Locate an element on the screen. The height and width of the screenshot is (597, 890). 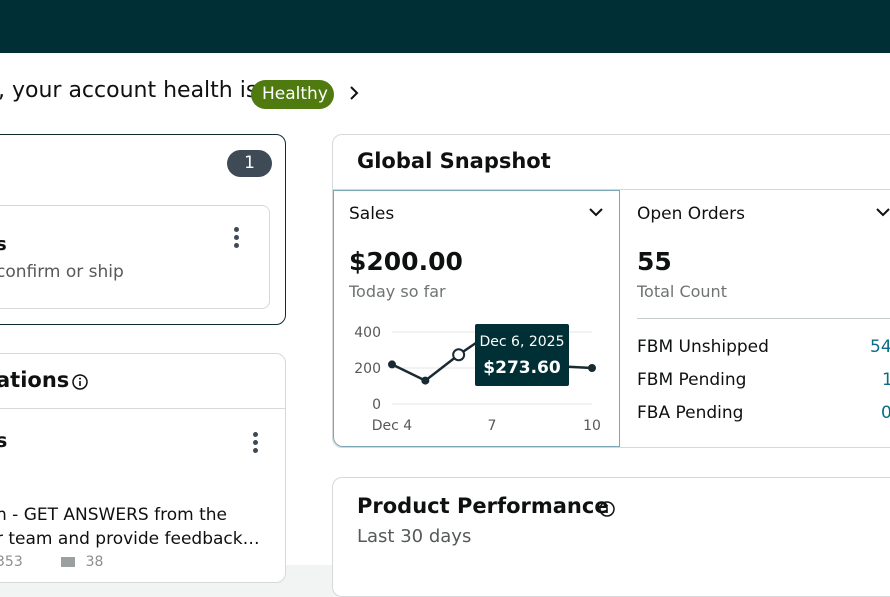
recommendations-title: ations is located at coordinates (35, 380).